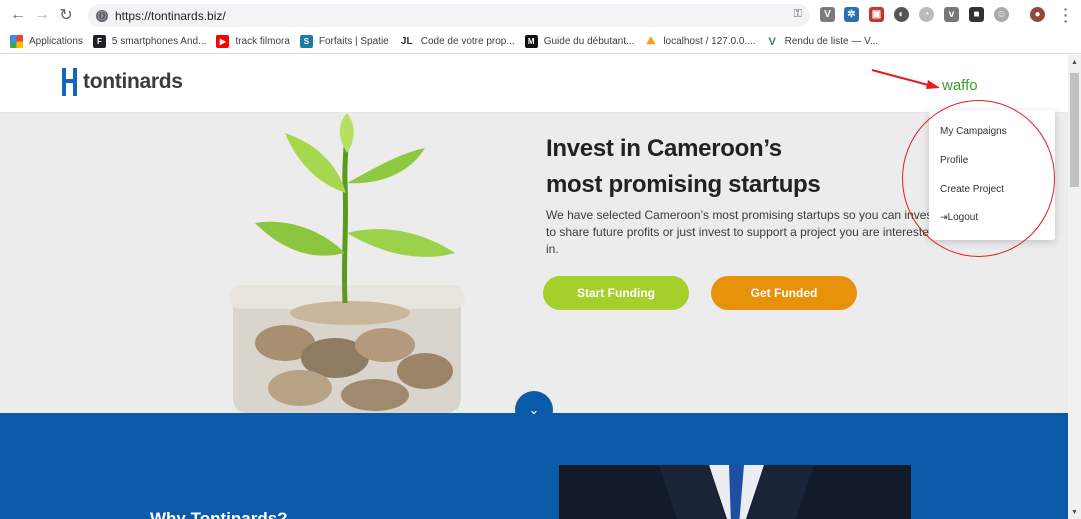 The height and width of the screenshot is (519, 1081). I want to click on coin-jar-plant-image, so click(347, 263).